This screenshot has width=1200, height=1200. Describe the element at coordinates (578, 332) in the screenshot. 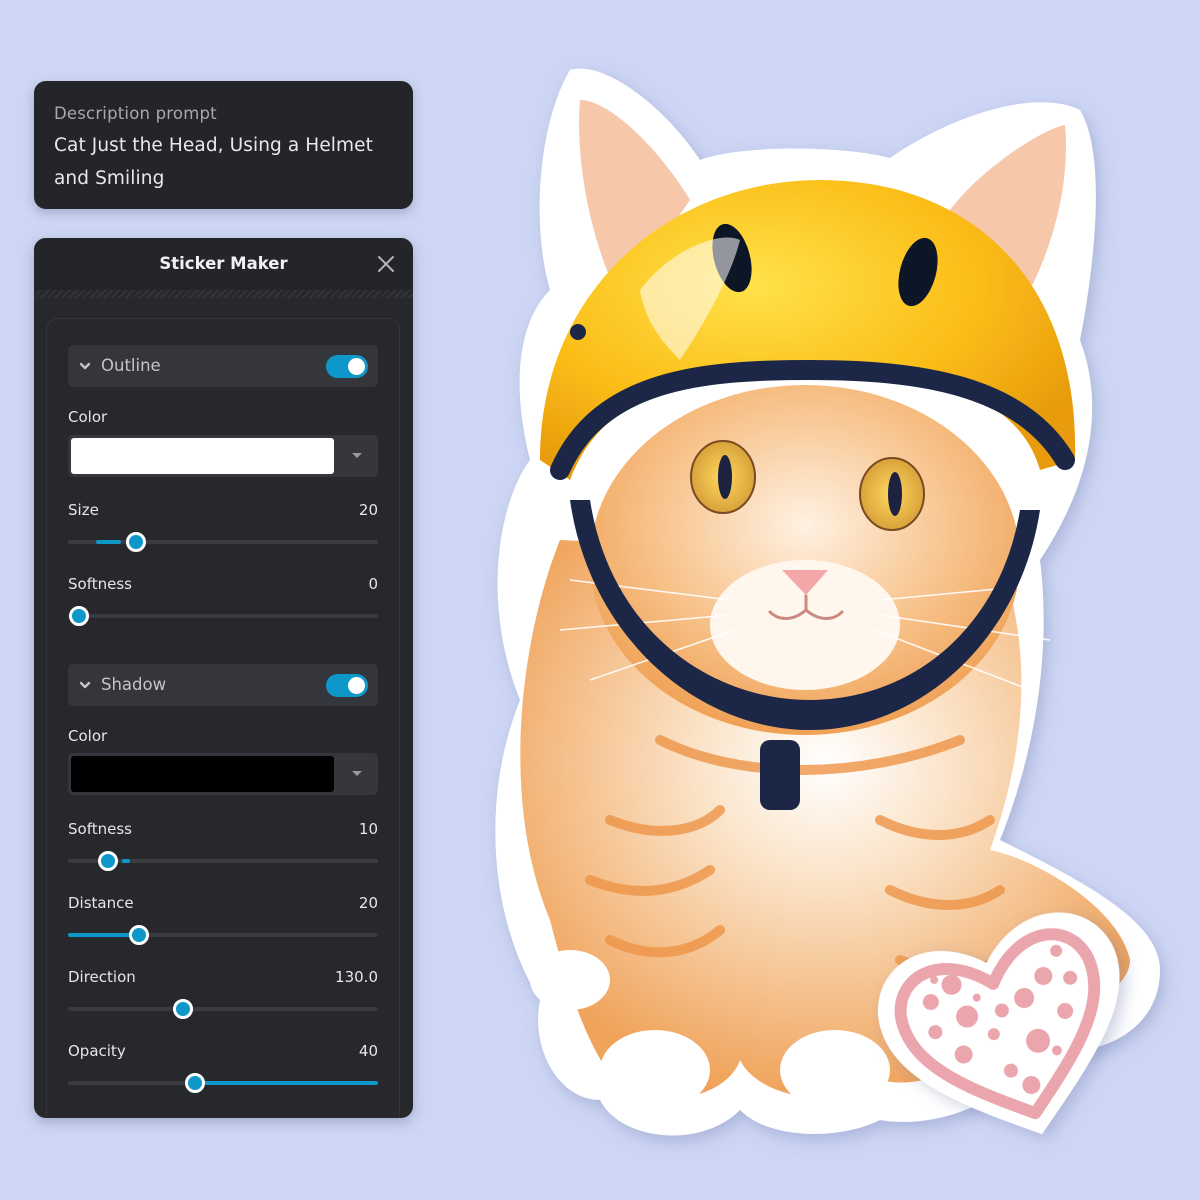

I see `helmet-rivet` at that location.